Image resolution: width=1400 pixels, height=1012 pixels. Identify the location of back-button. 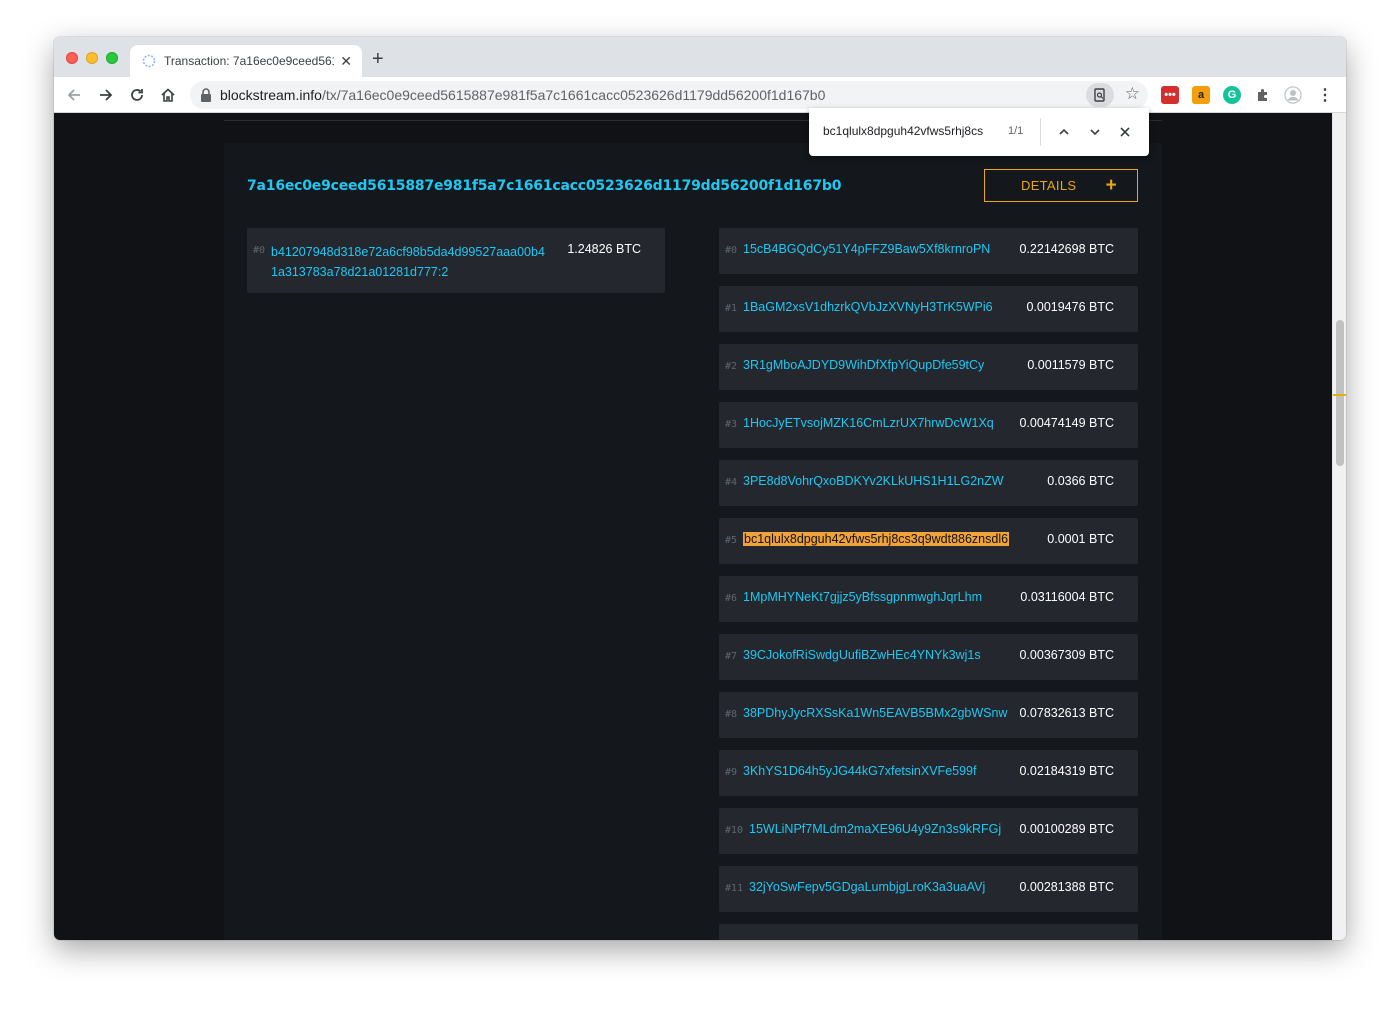
(74, 95).